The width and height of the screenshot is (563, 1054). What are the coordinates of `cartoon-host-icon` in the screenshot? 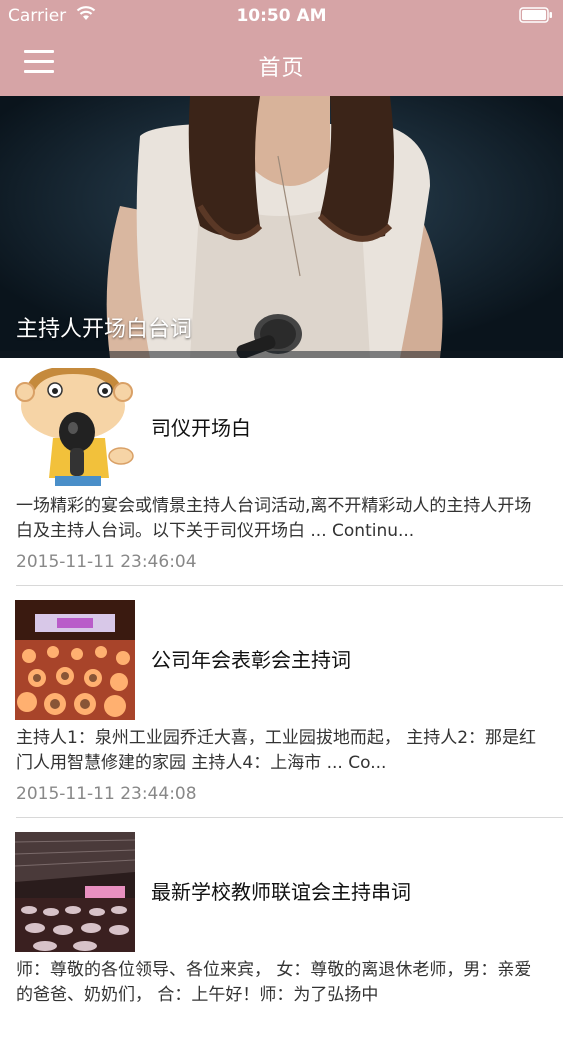 It's located at (75, 428).